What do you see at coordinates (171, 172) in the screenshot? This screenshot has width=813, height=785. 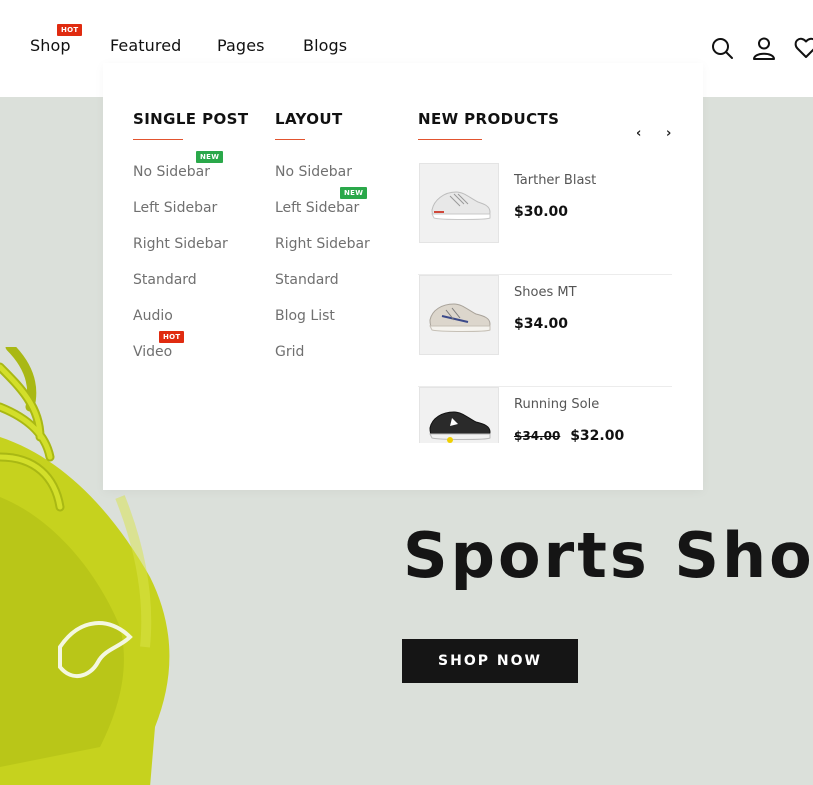 I see `link-label: No Sidebar` at bounding box center [171, 172].